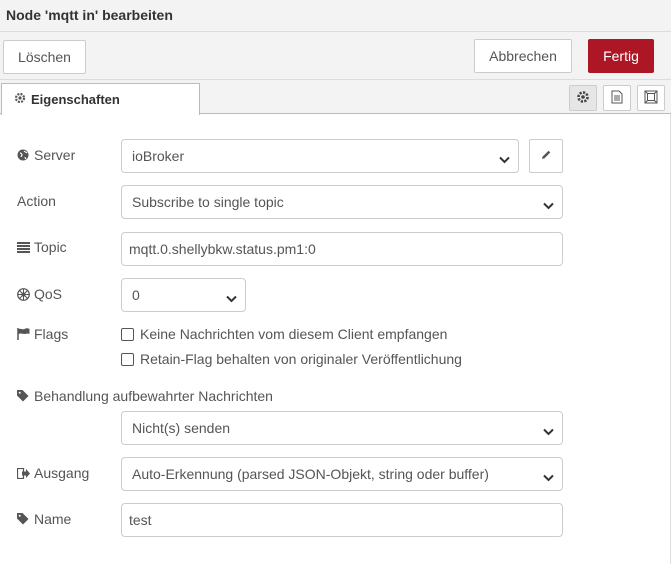  I want to click on dialog-title: Node 'mqtt in' bearbeiten, so click(89, 15).